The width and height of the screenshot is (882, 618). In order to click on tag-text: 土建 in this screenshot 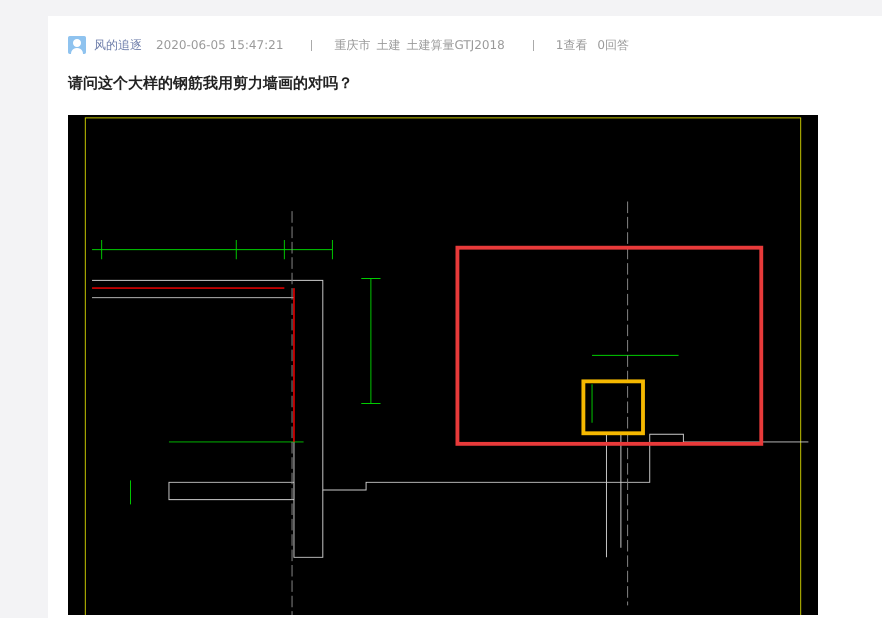, I will do `click(388, 45)`.